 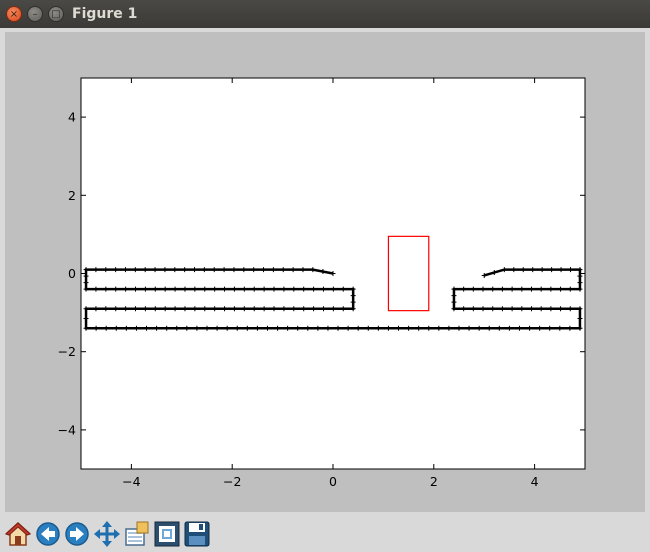 I want to click on save-floppy-icon, so click(x=197, y=534).